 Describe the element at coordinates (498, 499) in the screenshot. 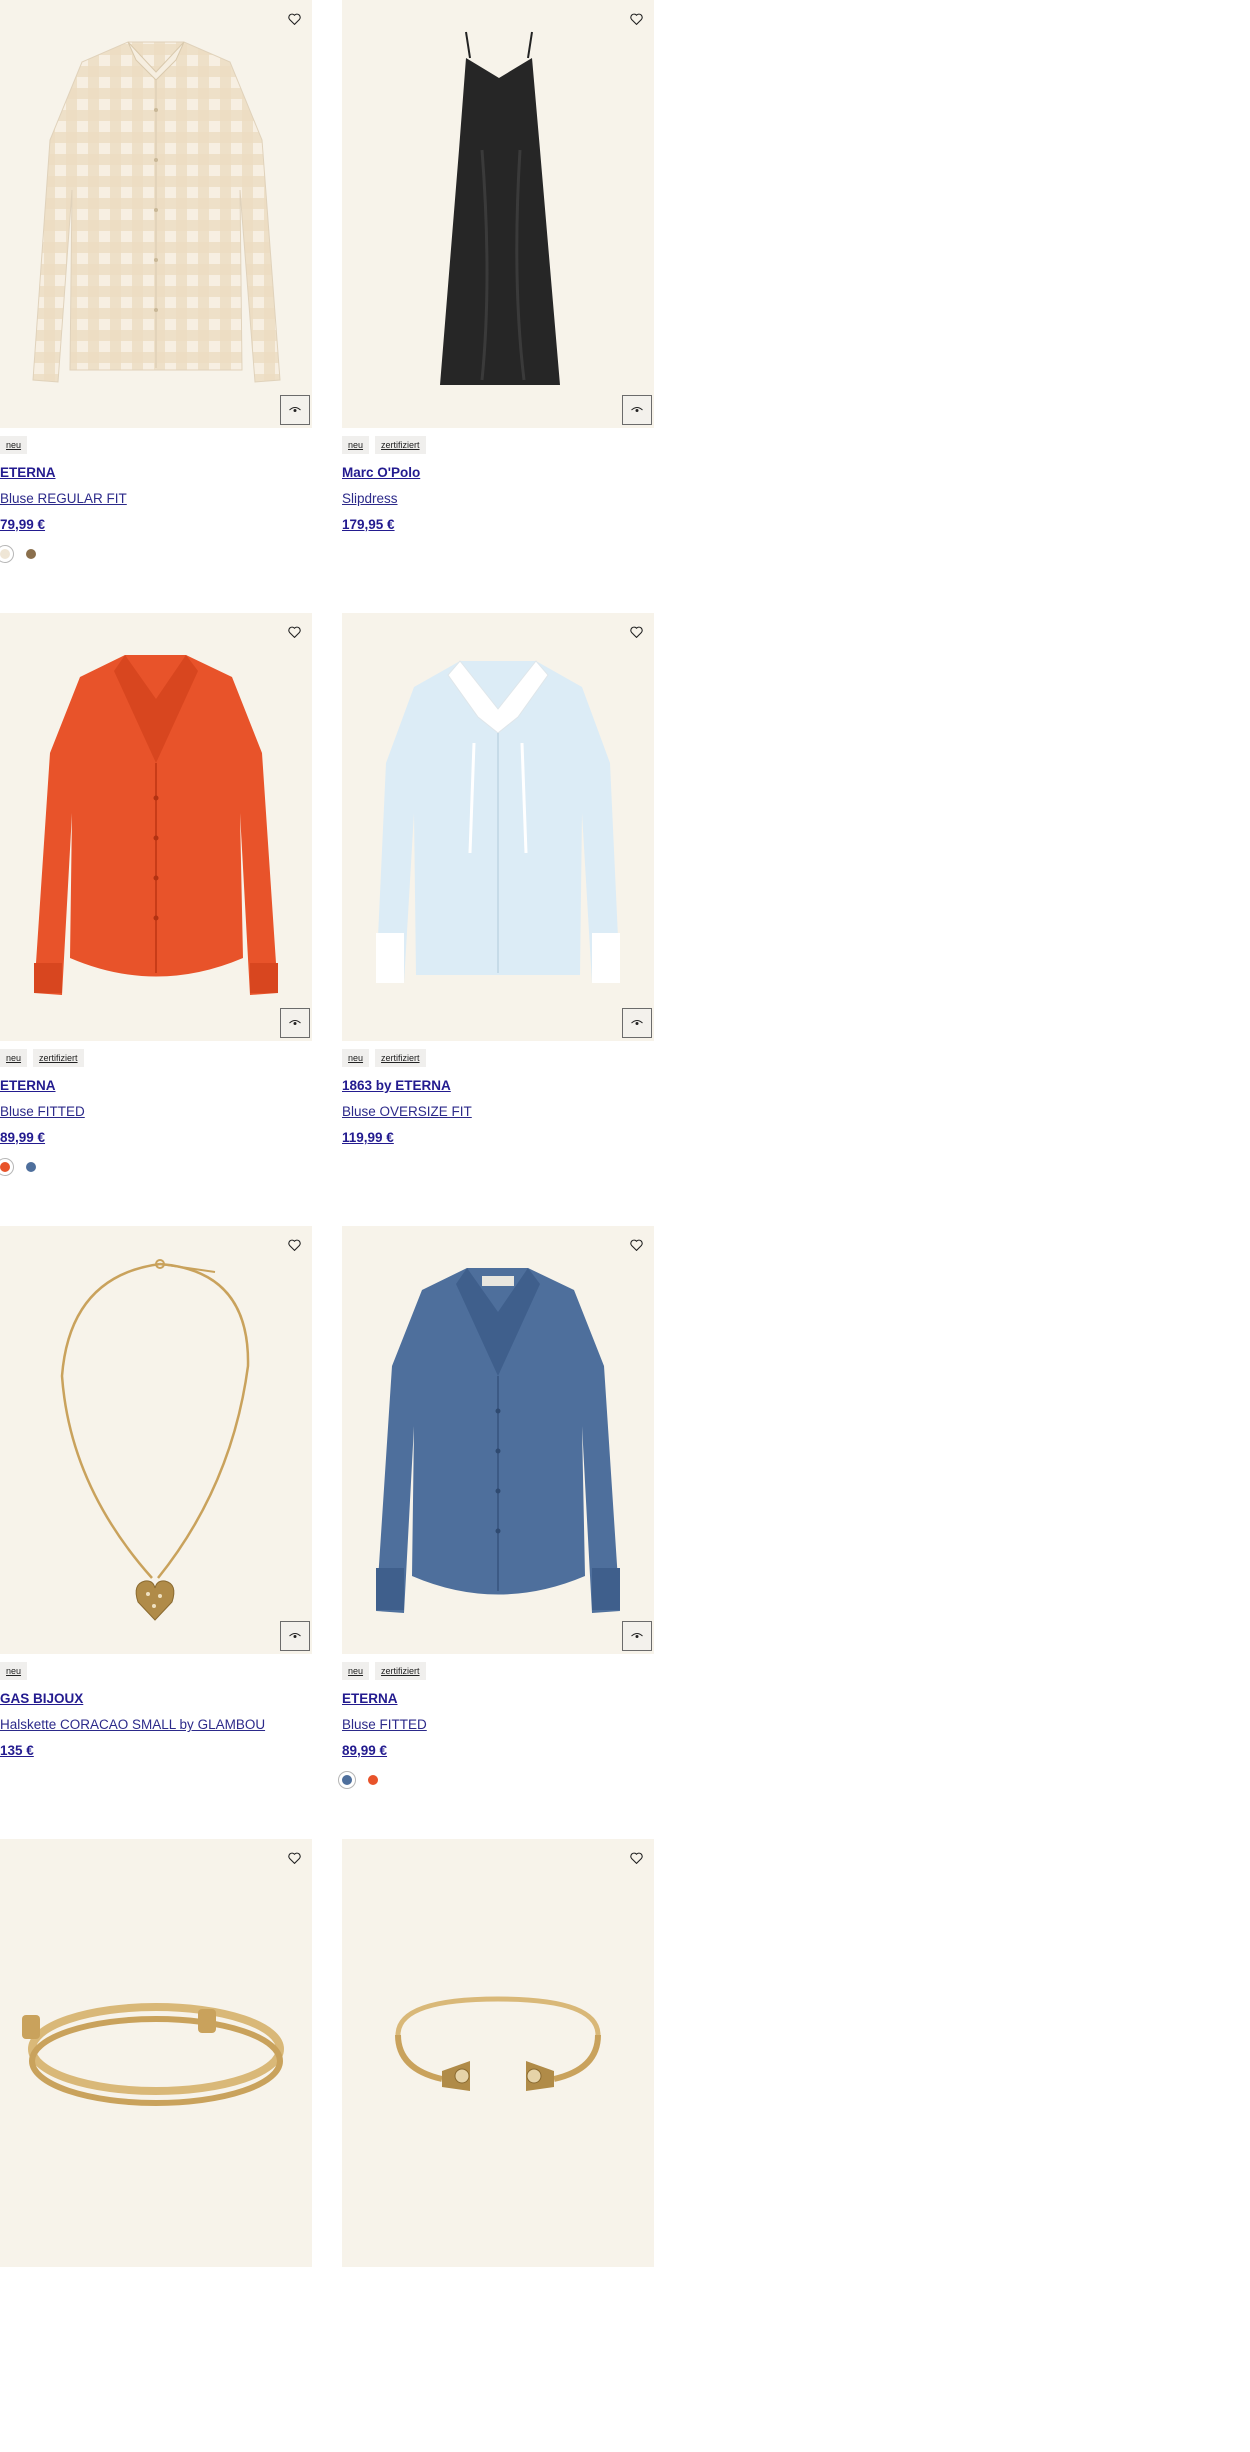

I see `product-name: Slipdress` at that location.